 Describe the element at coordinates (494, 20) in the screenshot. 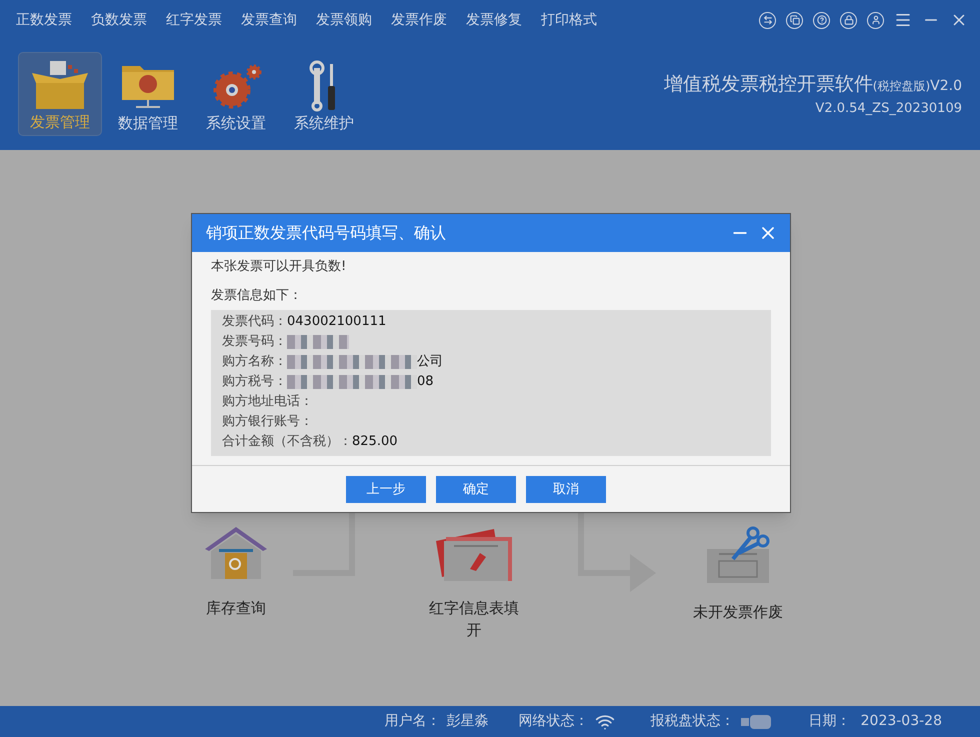

I see `menu-item: 发票修复` at that location.